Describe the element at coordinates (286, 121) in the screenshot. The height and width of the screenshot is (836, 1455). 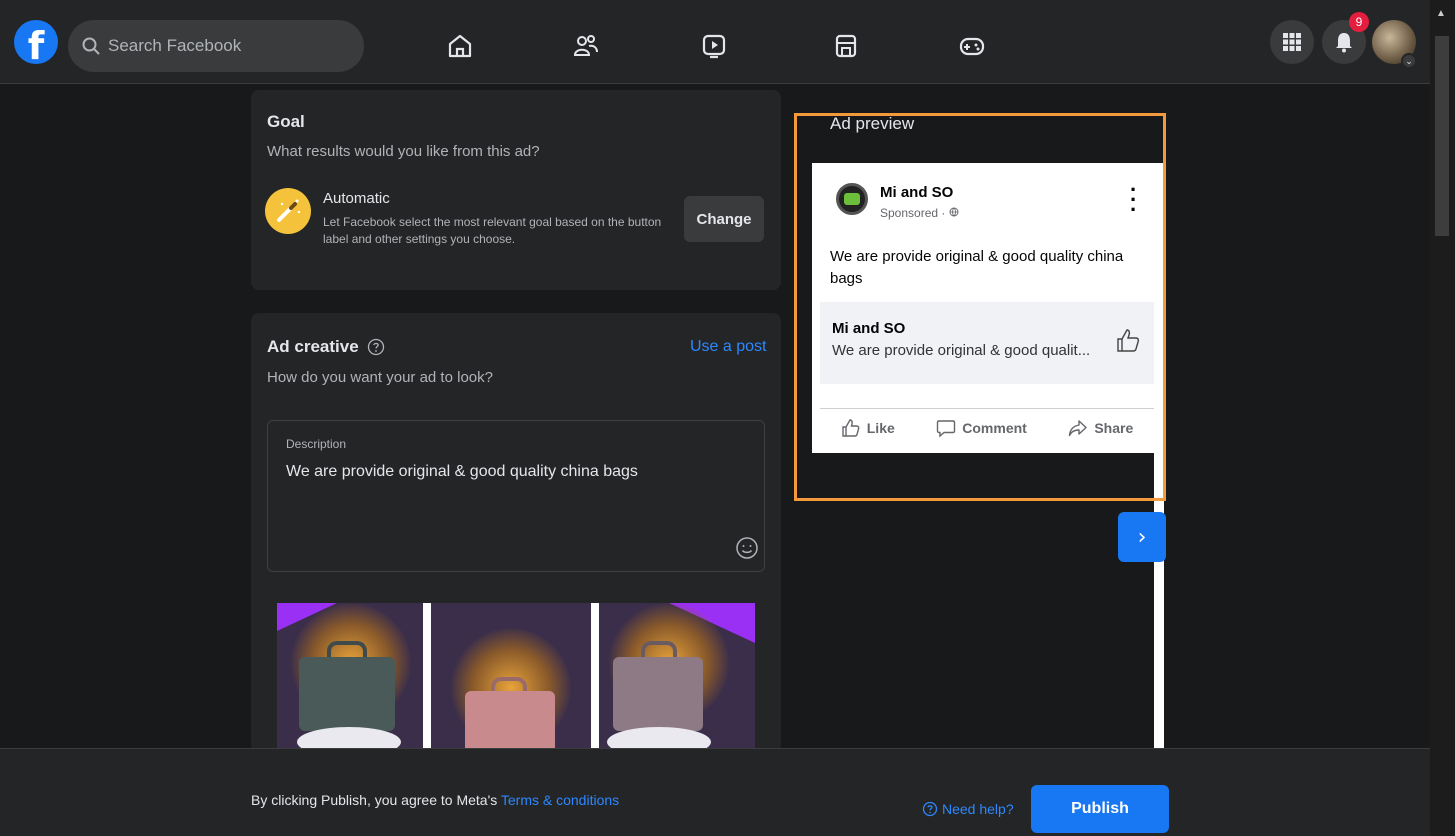
I see `goal-title: Goal` at that location.